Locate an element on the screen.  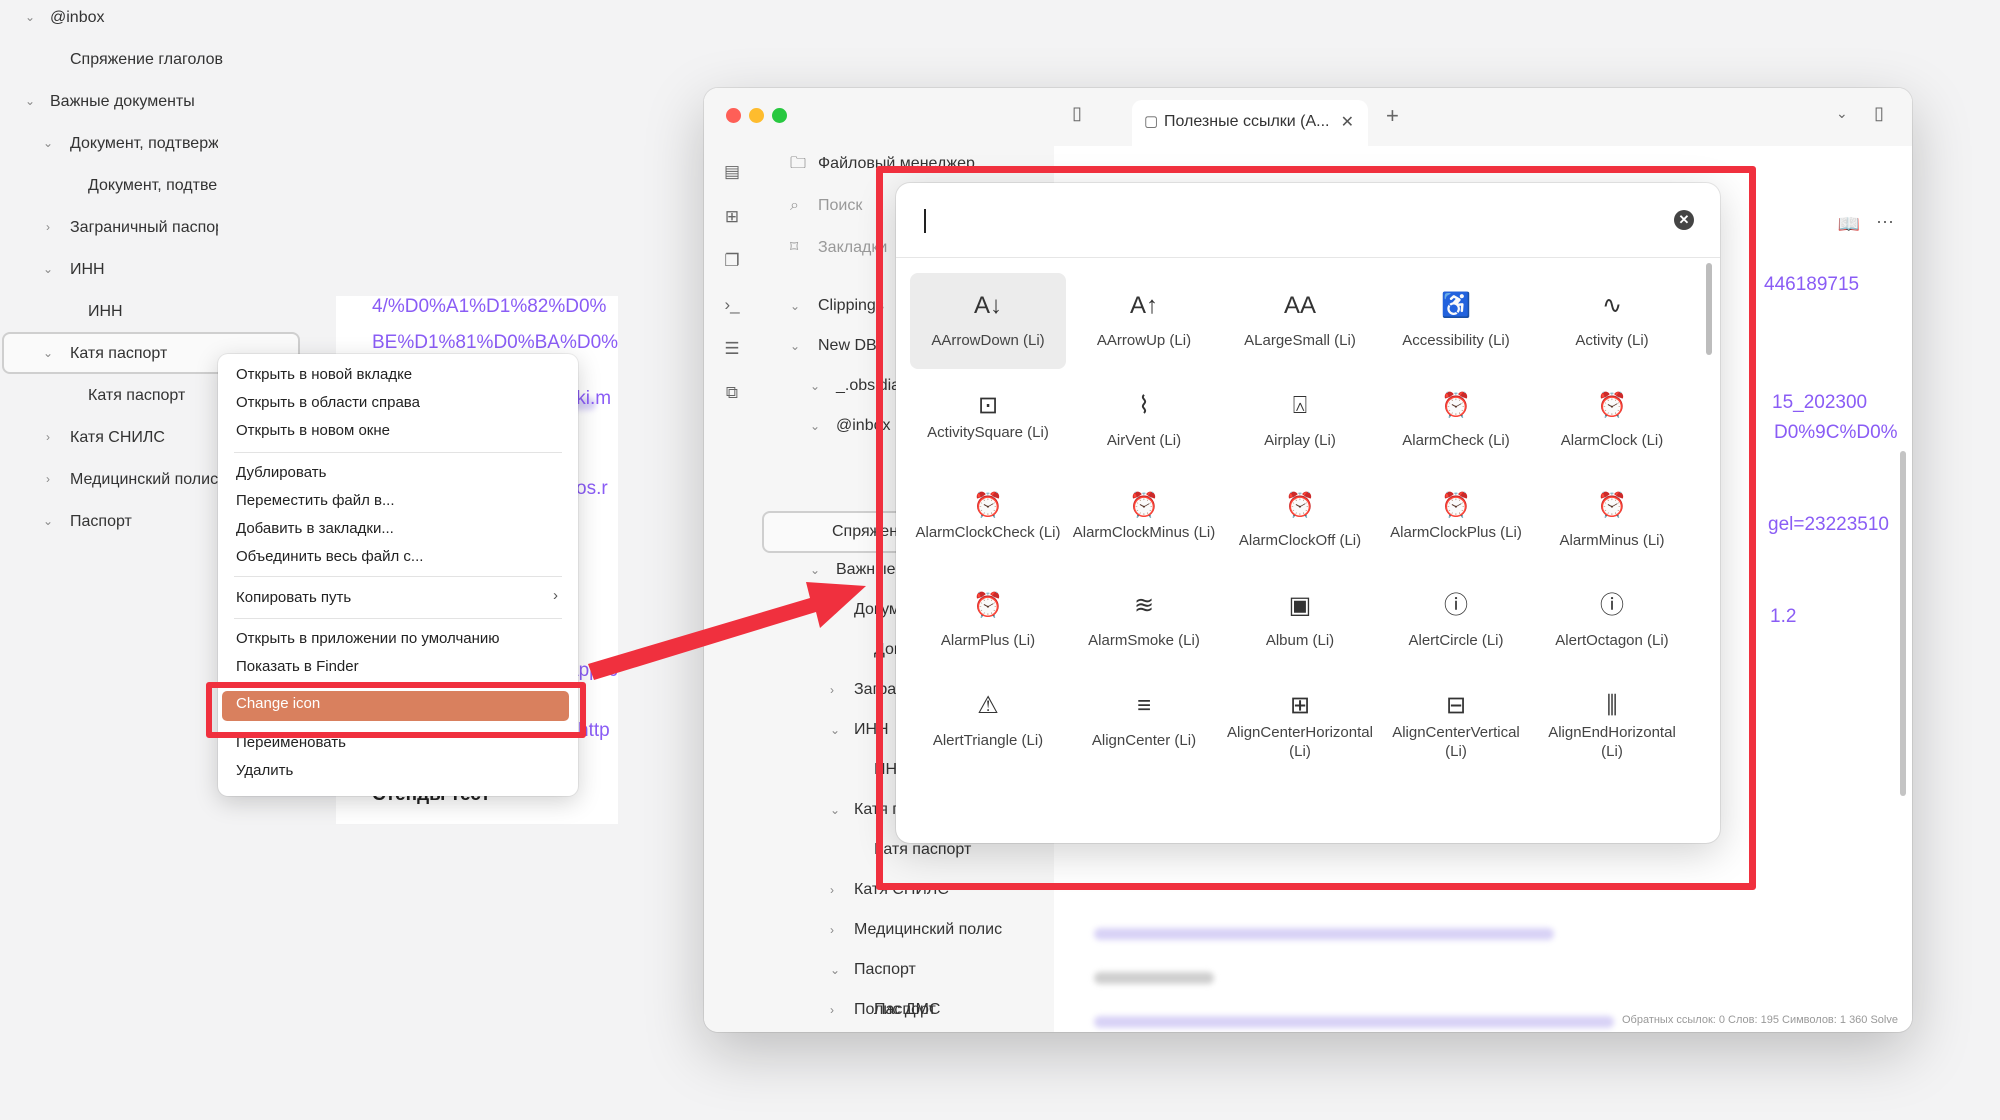
copy-icon: ❐ is located at coordinates (732, 261).